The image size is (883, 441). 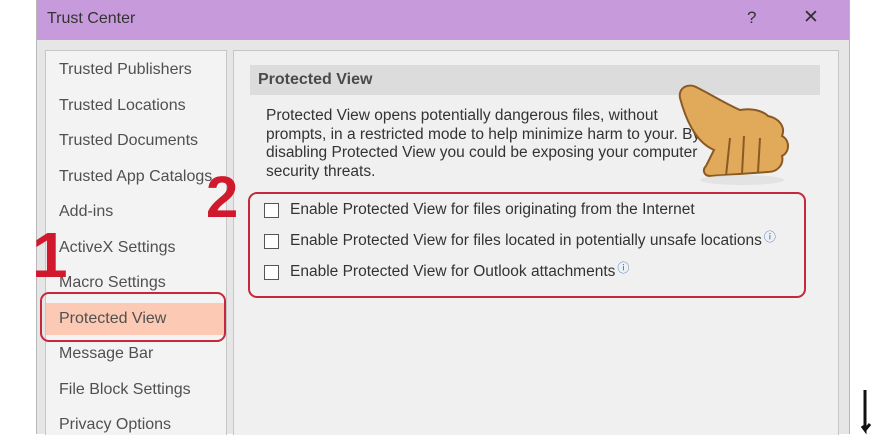 What do you see at coordinates (136, 70) in the screenshot?
I see `sidebar-item-trusted-publishers: Trusted Publishers` at bounding box center [136, 70].